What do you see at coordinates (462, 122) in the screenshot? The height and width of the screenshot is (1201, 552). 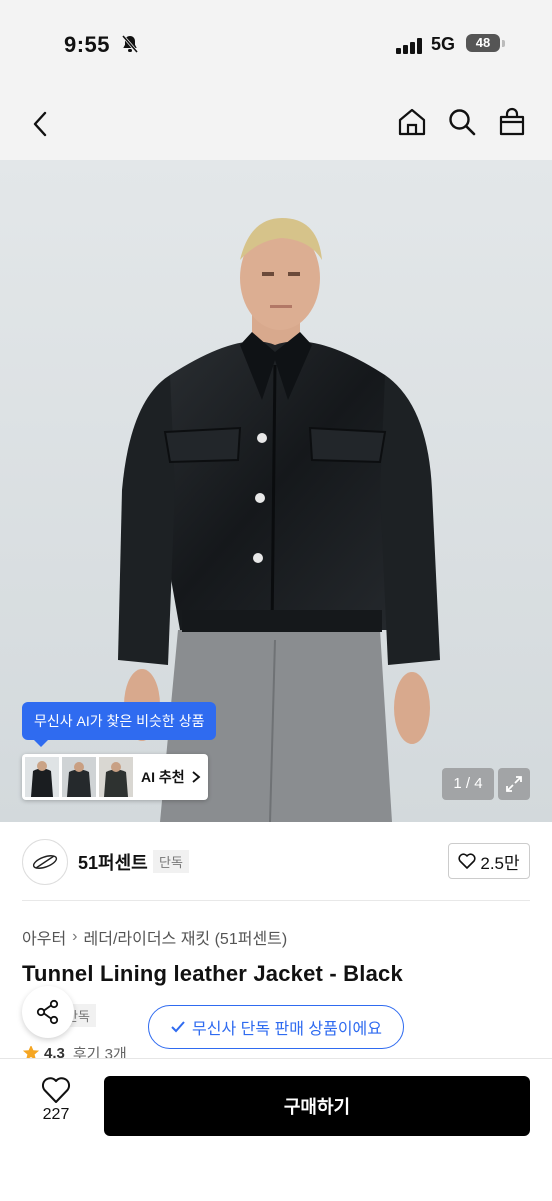 I see `search-icon` at bounding box center [462, 122].